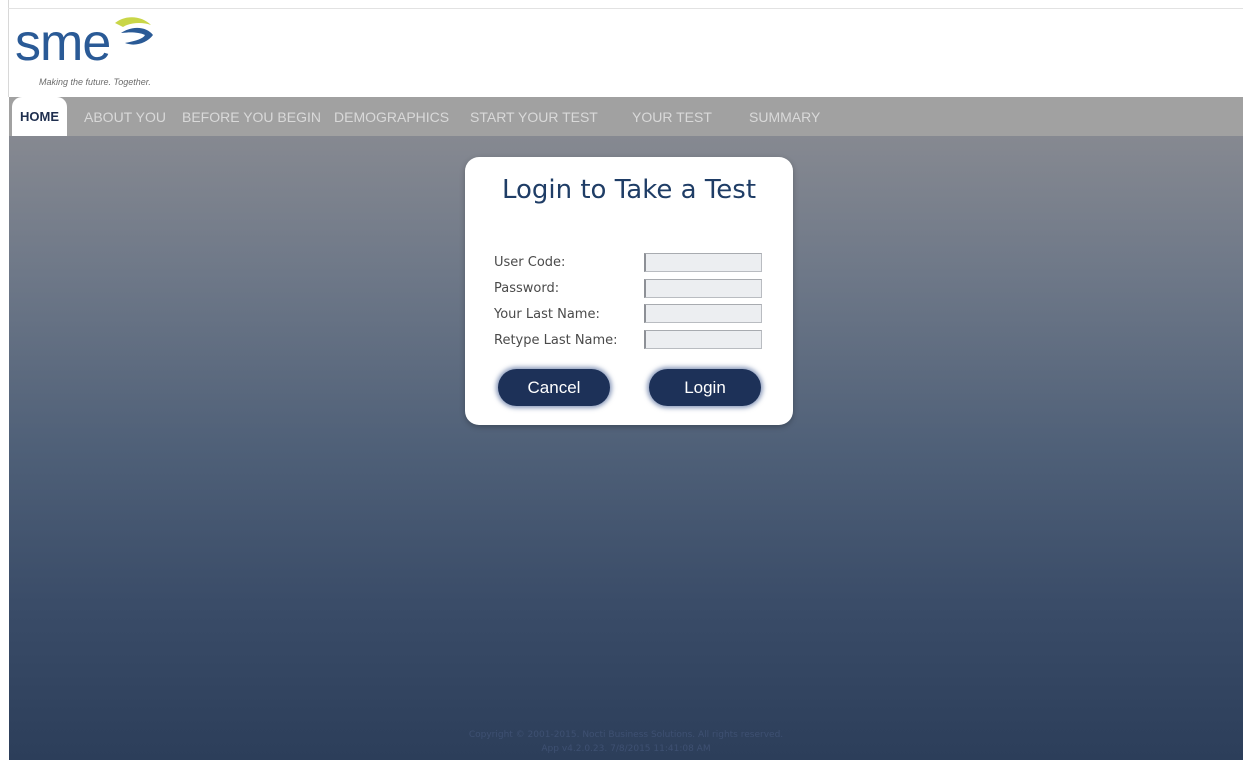 This screenshot has height=760, width=1243. Describe the element at coordinates (39, 116) in the screenshot. I see `nav-home: HOME` at that location.